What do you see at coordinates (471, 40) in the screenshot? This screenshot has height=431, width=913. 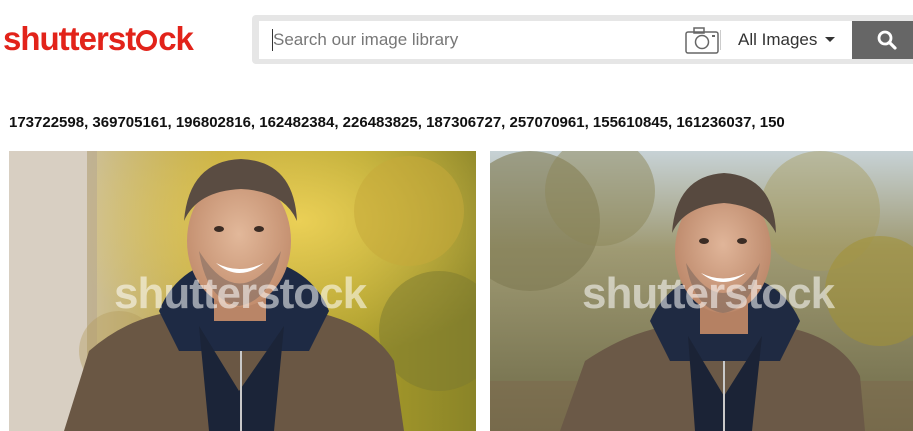 I see `search-input` at bounding box center [471, 40].